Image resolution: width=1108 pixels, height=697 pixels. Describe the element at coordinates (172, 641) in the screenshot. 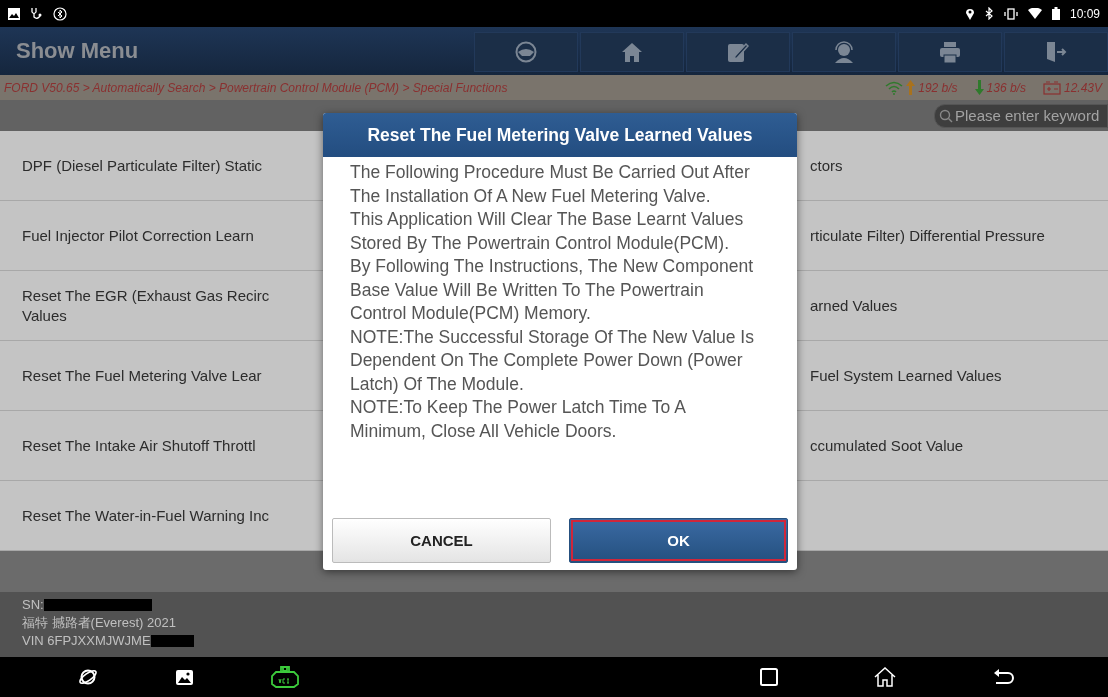

I see `redaction-block` at that location.